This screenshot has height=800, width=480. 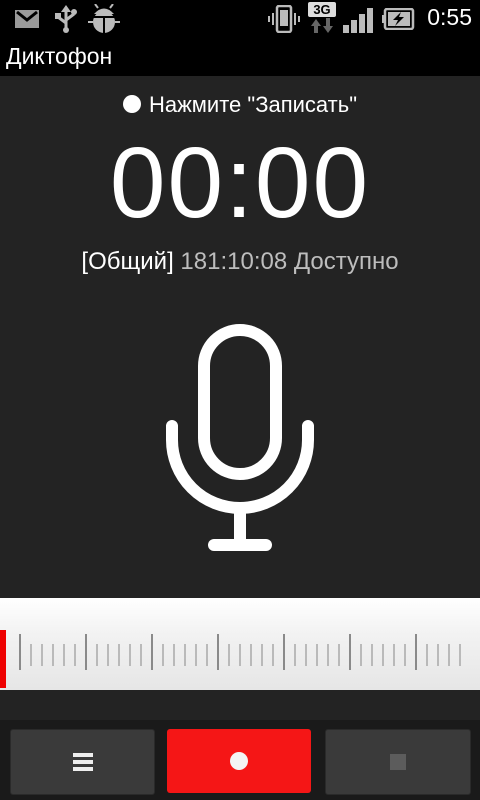 I want to click on storage-info: [Общий] 181:10:08 Доступно, so click(x=240, y=262).